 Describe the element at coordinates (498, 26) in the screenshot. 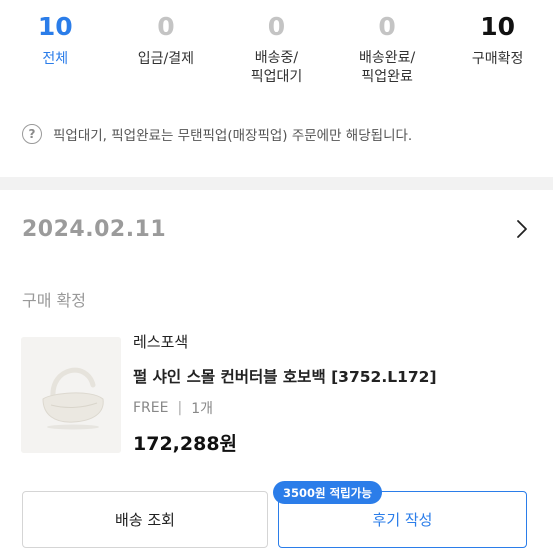

I see `stat-confirmed-count: 10` at that location.